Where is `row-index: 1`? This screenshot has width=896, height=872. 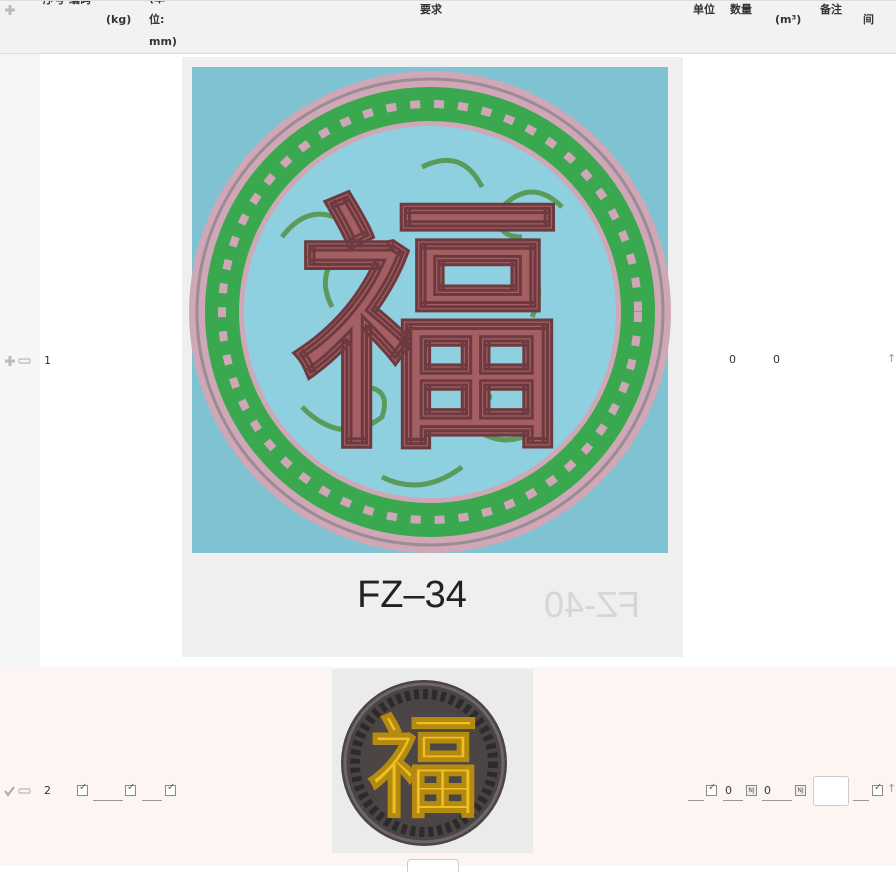
row-index: 1 is located at coordinates (47, 360).